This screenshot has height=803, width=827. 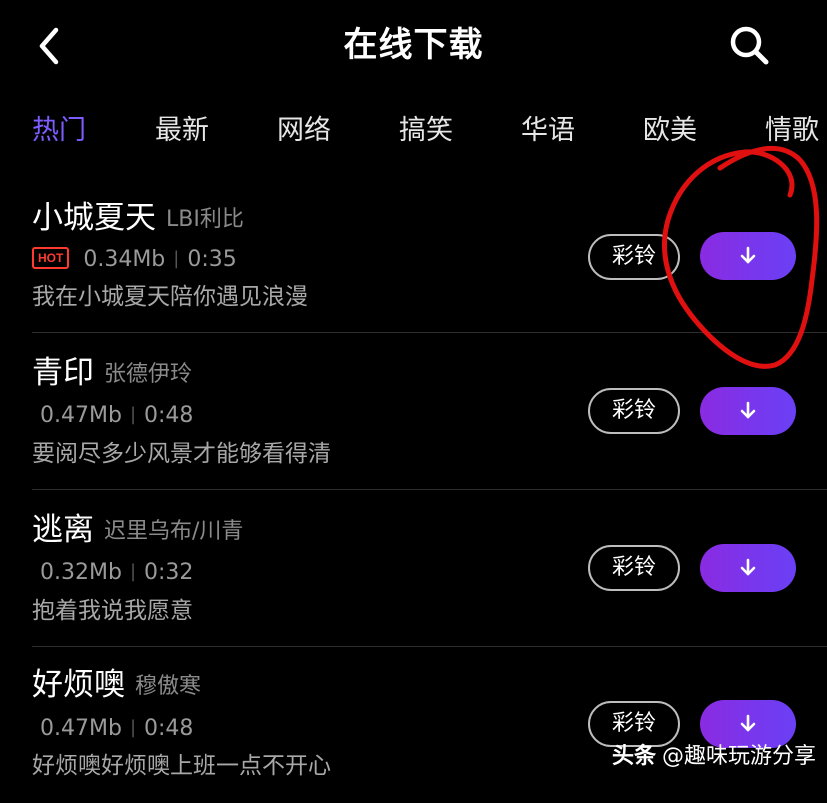 What do you see at coordinates (81, 572) in the screenshot?
I see `song-size: 0.32Mb` at bounding box center [81, 572].